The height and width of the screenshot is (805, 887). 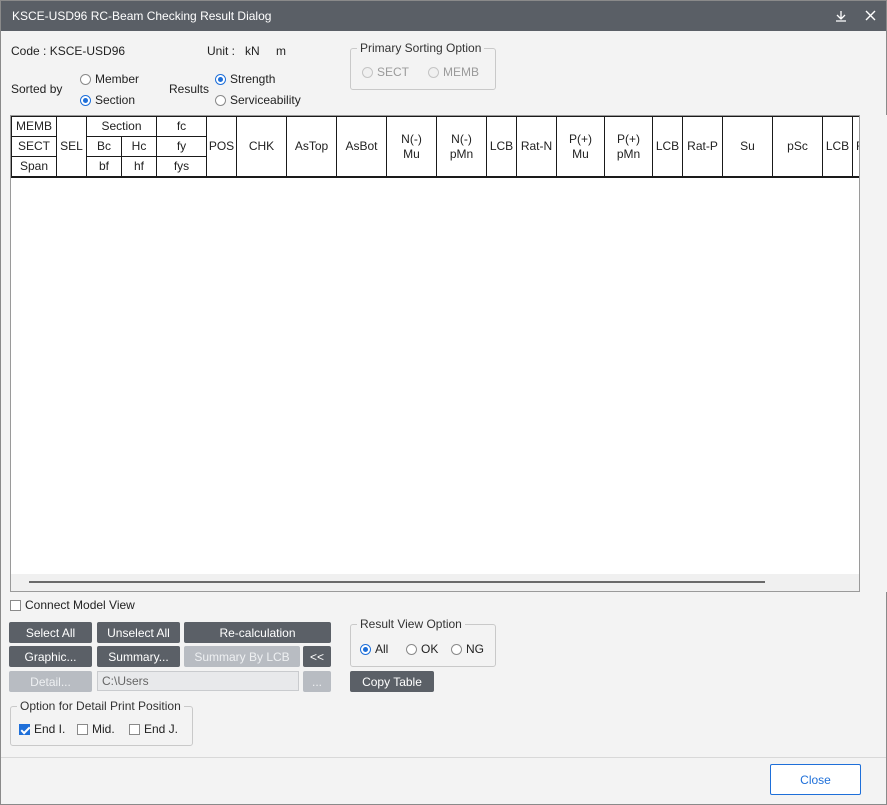 I want to click on header-bc: Bc, so click(x=104, y=146).